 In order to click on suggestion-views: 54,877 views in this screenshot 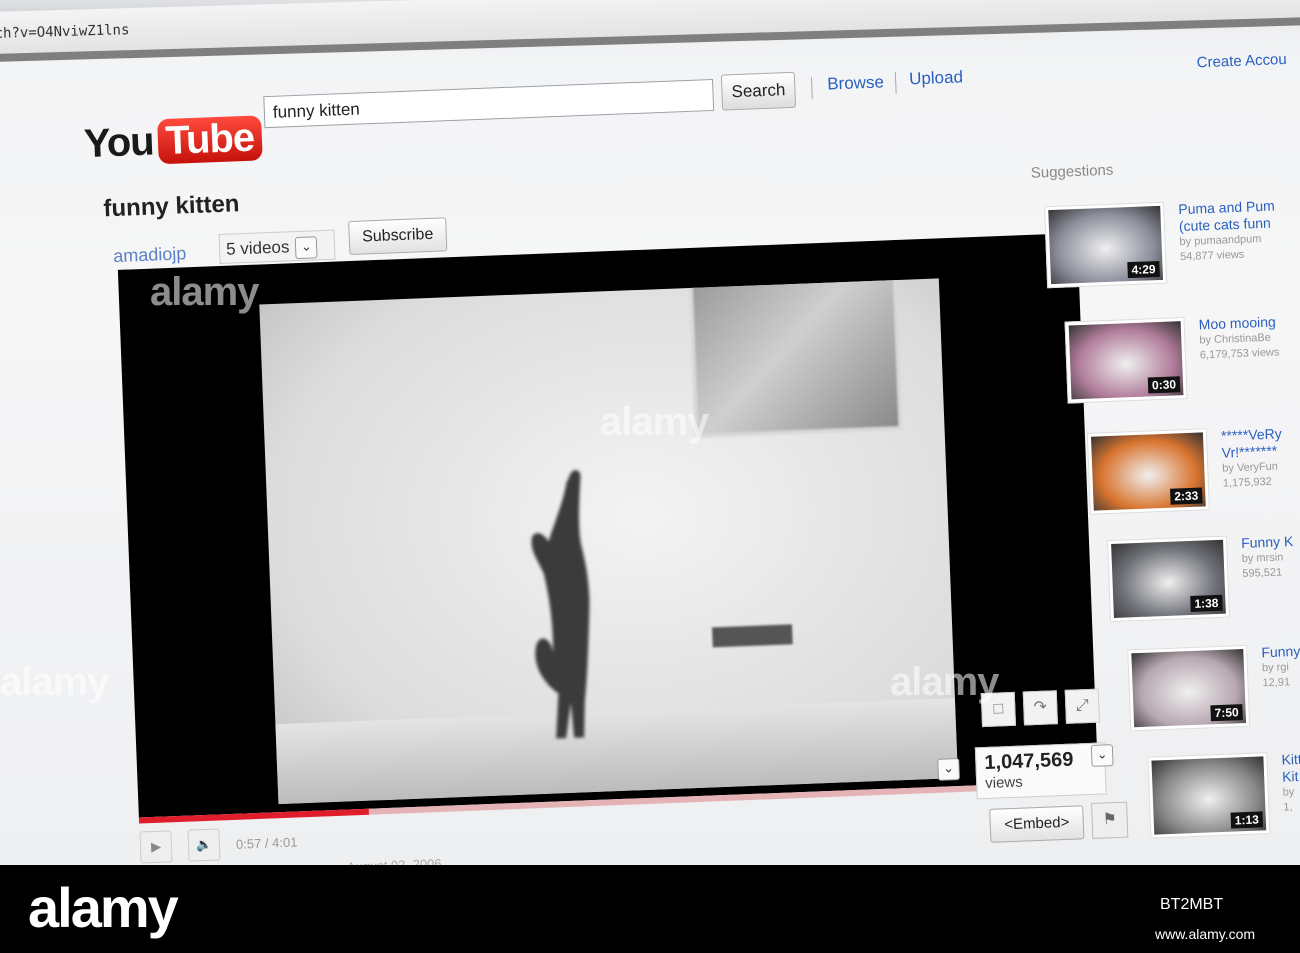, I will do `click(1212, 256)`.